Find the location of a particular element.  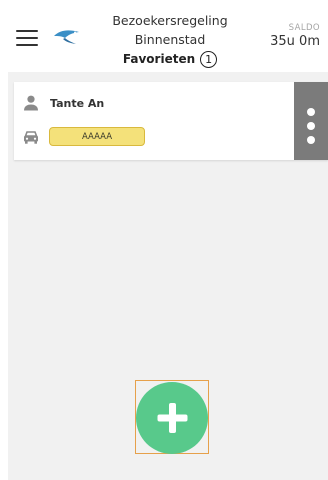

add-favorite-button is located at coordinates (172, 418).